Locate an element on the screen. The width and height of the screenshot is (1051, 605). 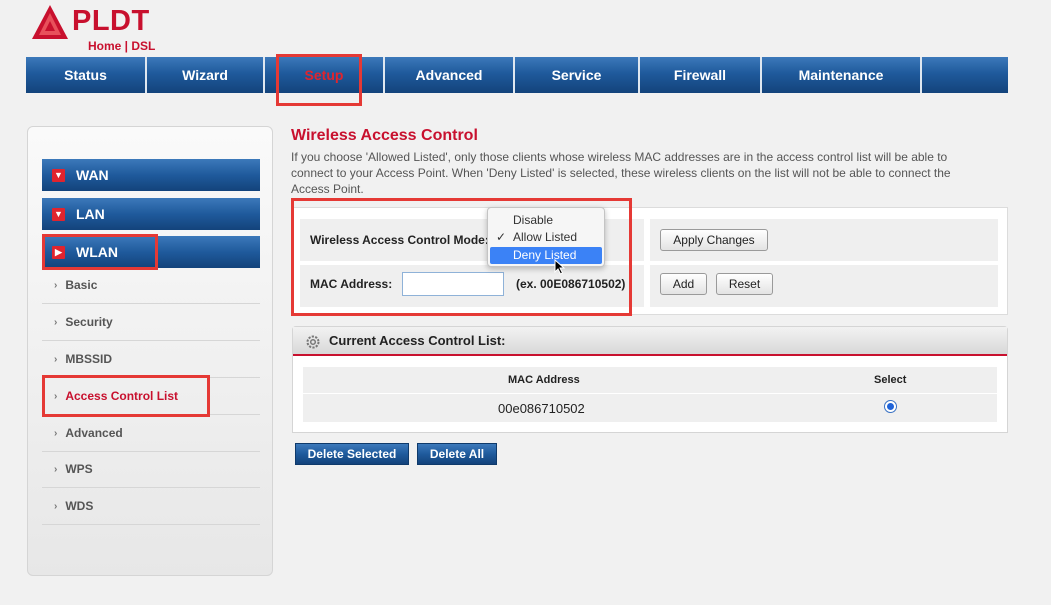
tab-firewall: Firewall is located at coordinates (701, 75).